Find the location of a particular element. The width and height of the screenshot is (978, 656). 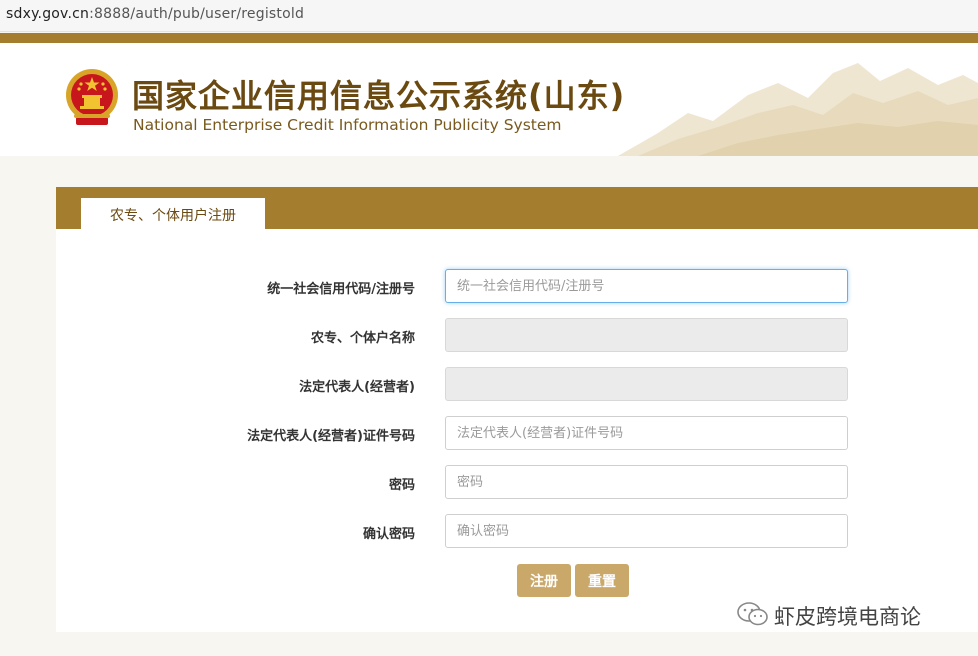

url-host: sdxy.gov.cn is located at coordinates (48, 14).